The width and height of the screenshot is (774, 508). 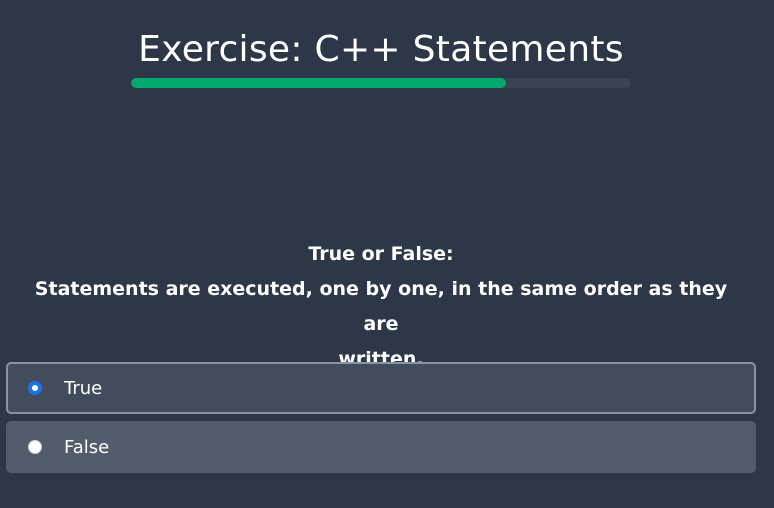 What do you see at coordinates (35, 388) in the screenshot?
I see `radio-true` at bounding box center [35, 388].